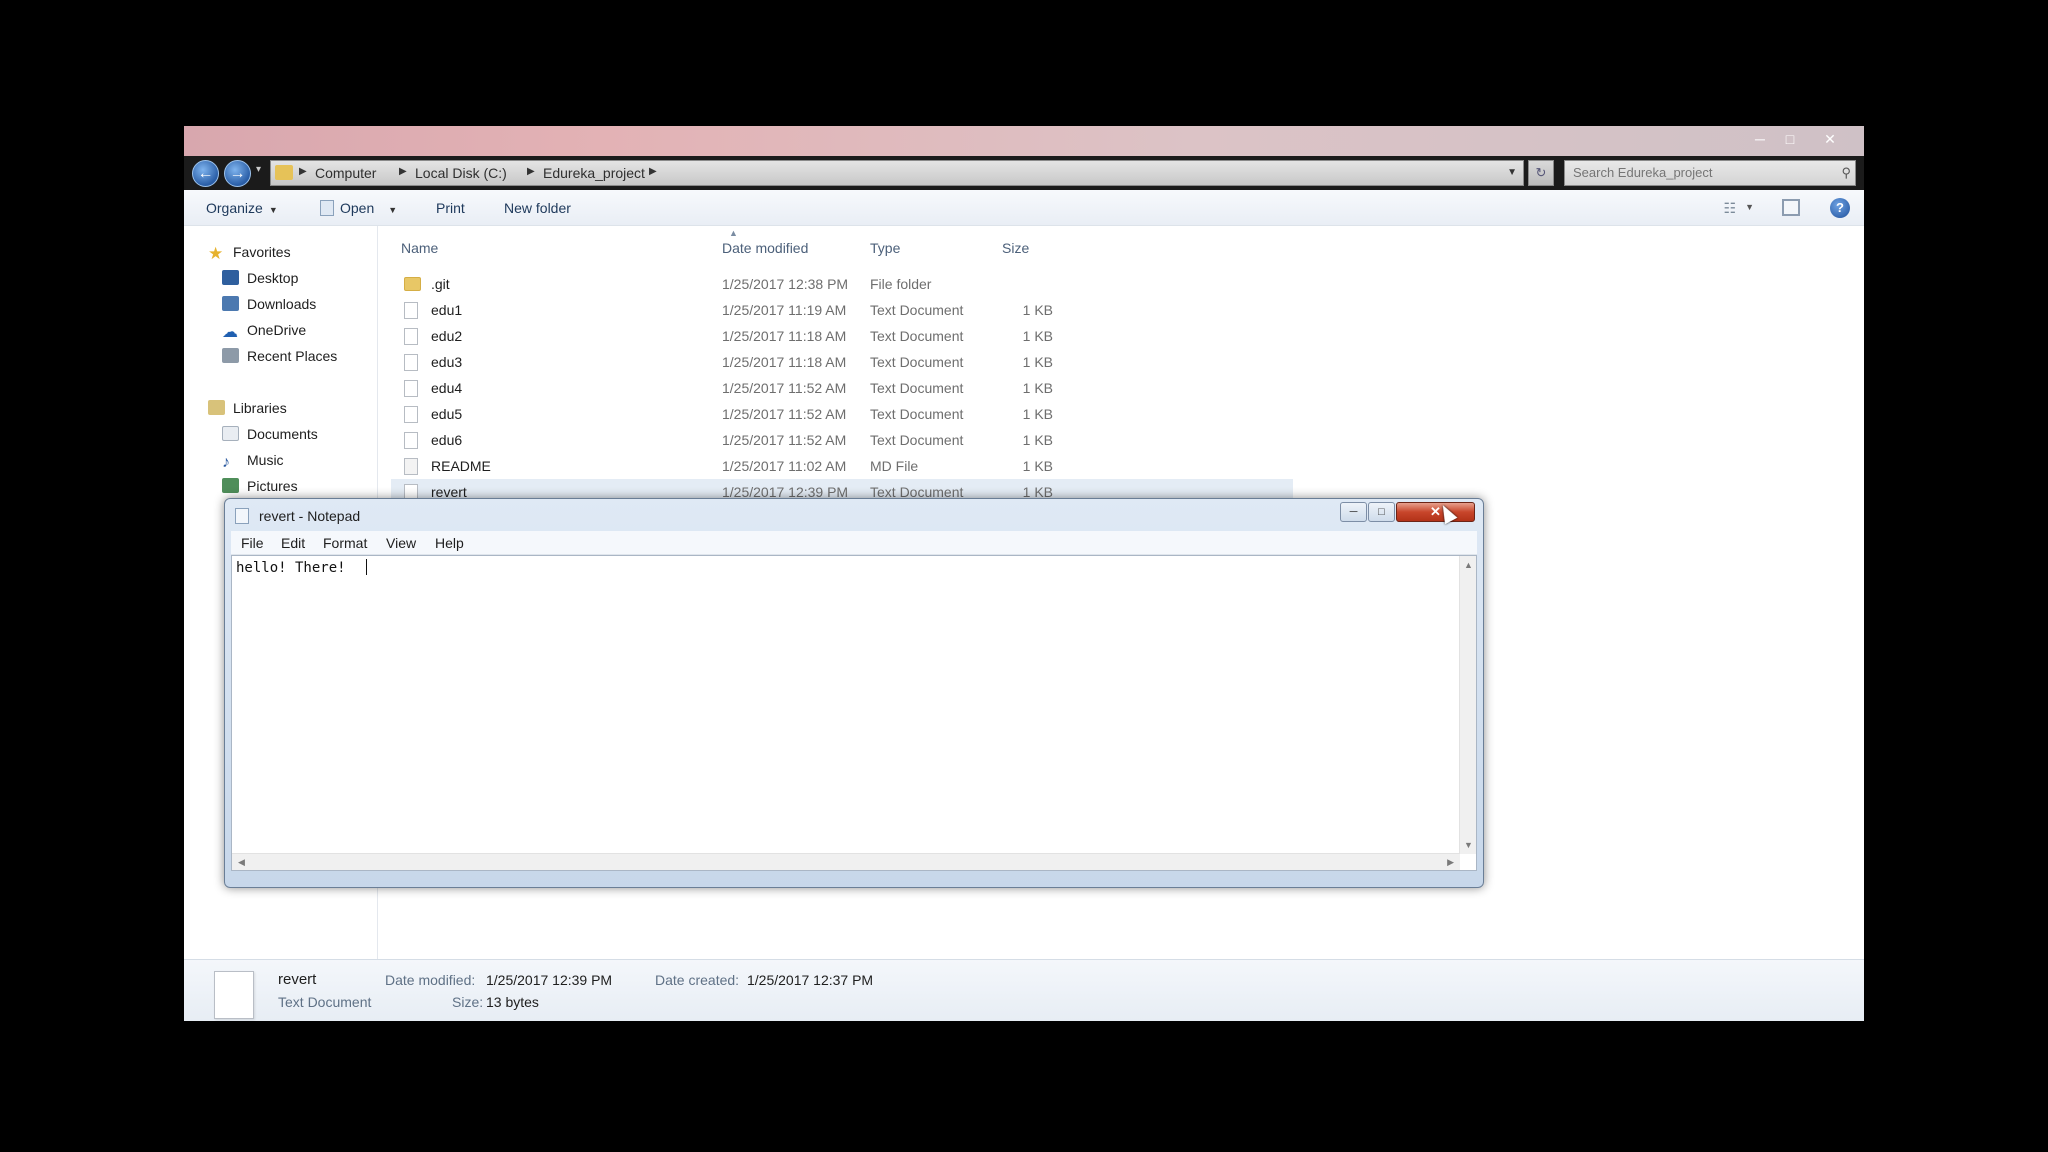  I want to click on nav-desktop-label: Desktop, so click(273, 278).